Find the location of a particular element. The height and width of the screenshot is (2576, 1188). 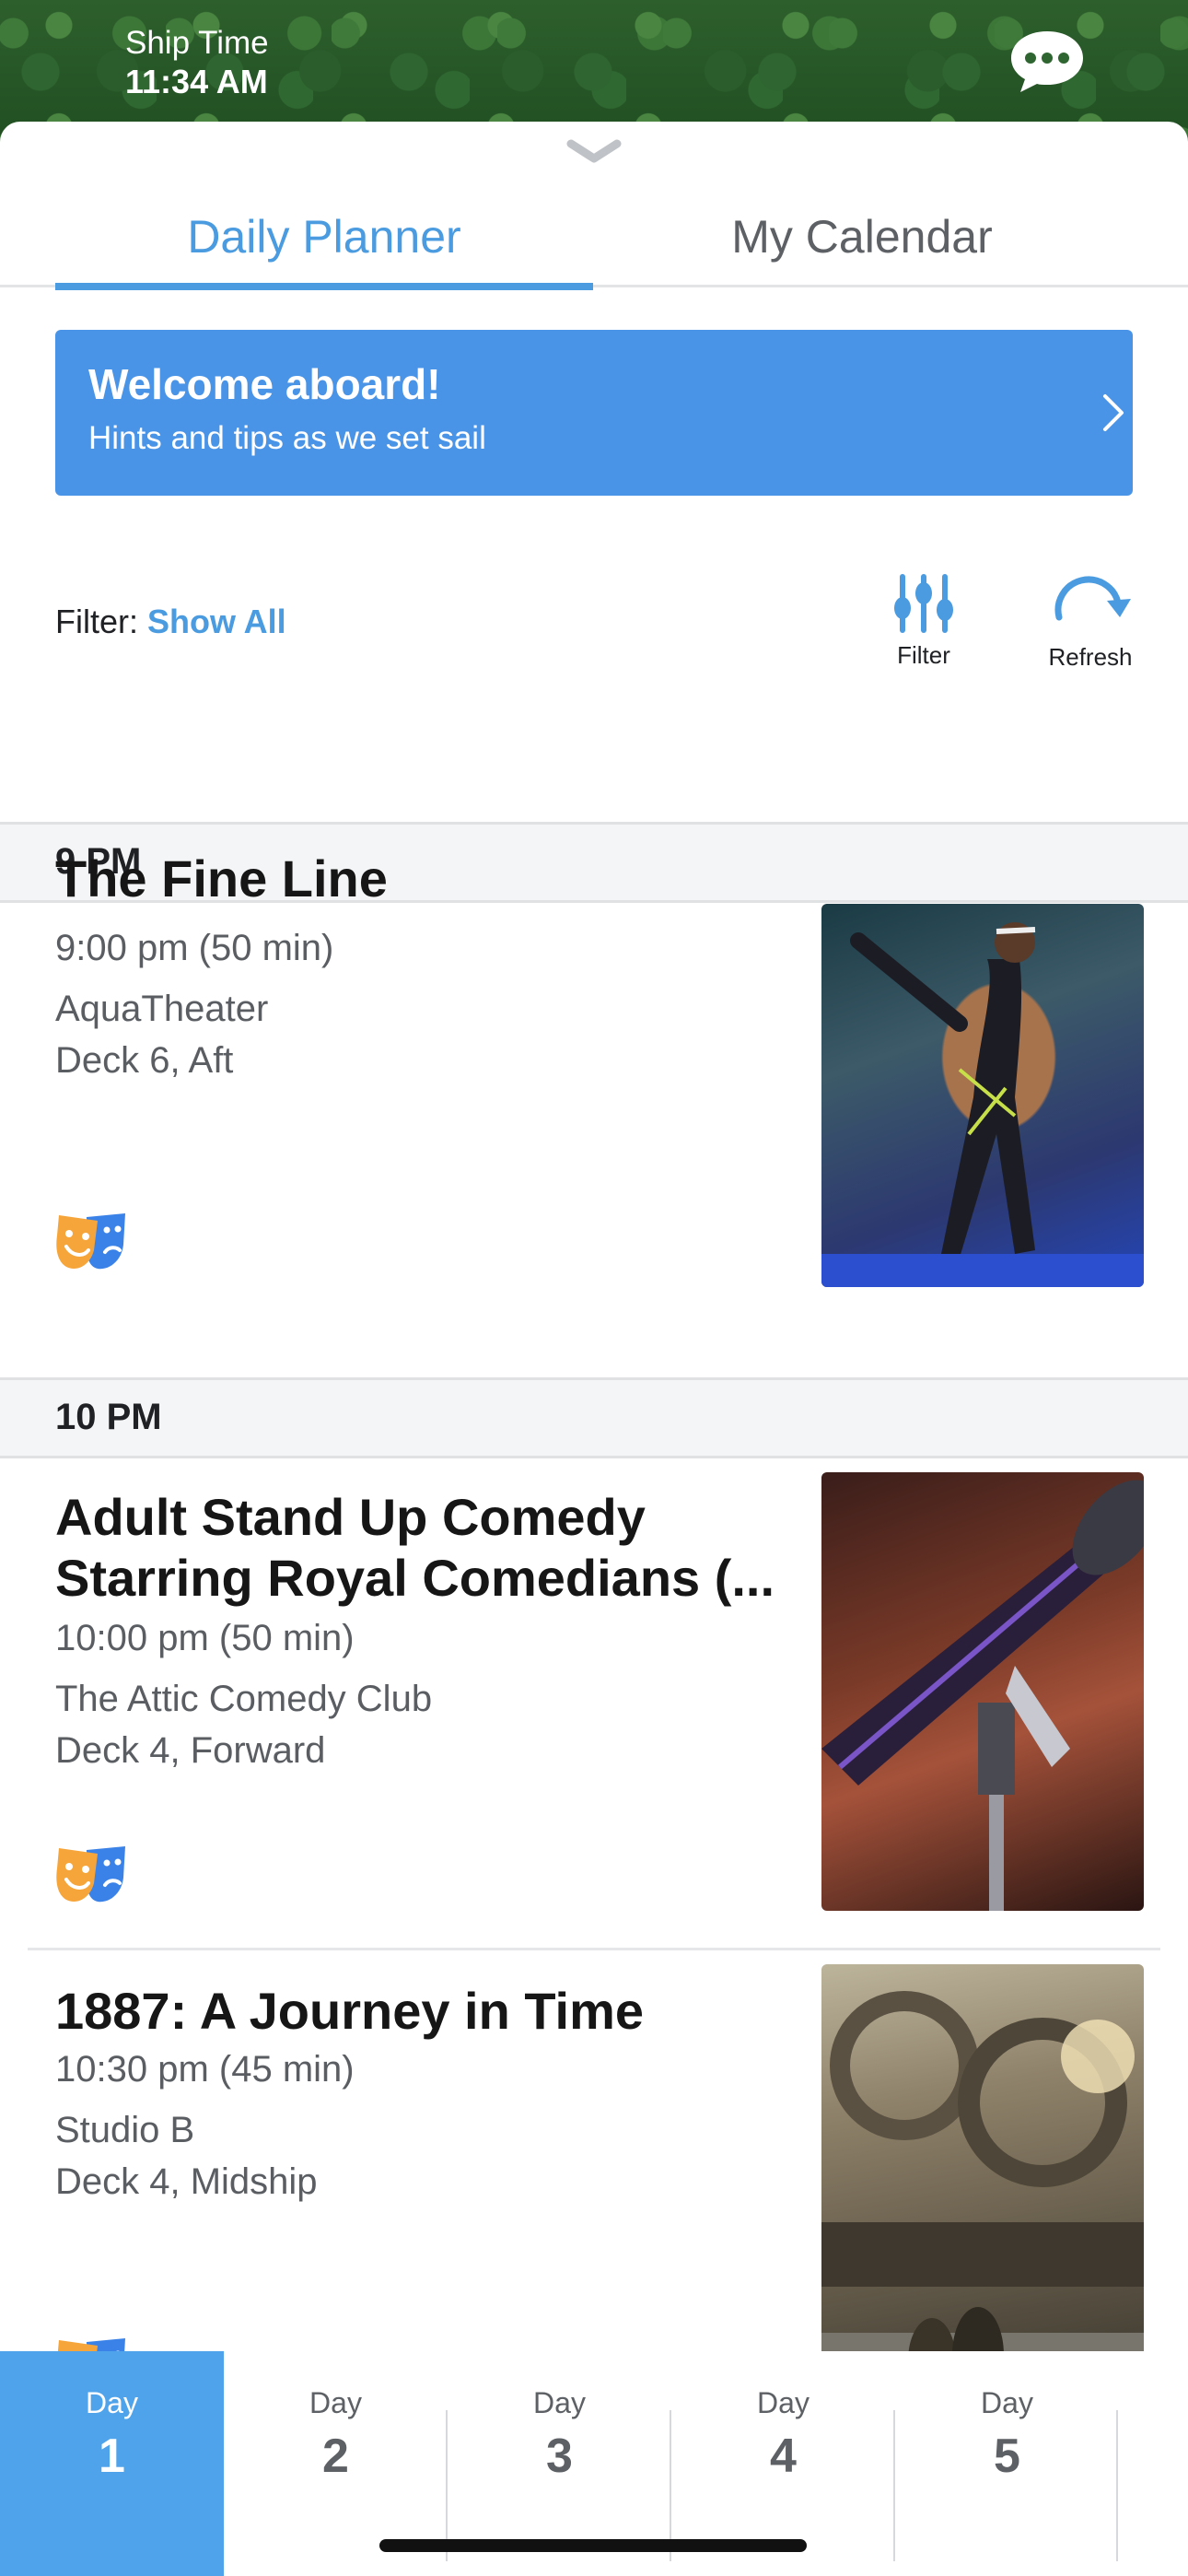

filter-button-label: Filter is located at coordinates (923, 655).